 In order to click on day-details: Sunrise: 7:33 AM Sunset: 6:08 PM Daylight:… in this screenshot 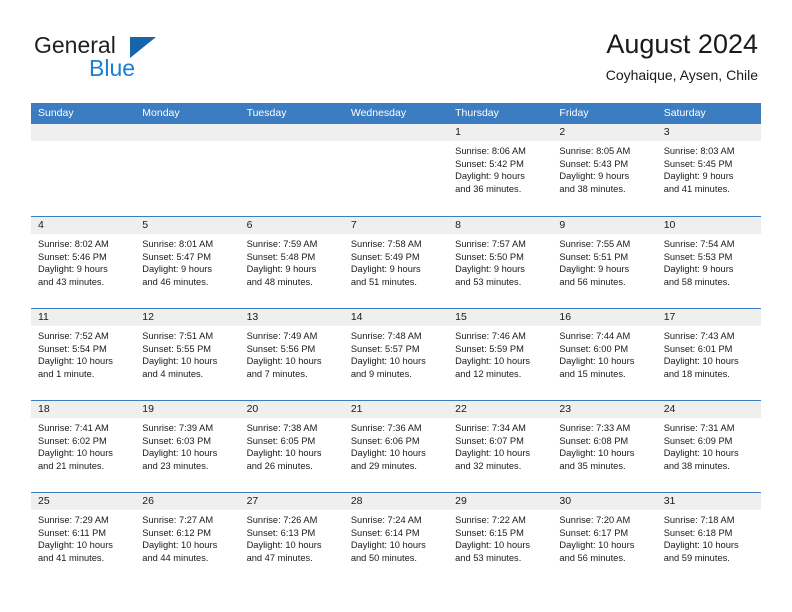, I will do `click(604, 445)`.